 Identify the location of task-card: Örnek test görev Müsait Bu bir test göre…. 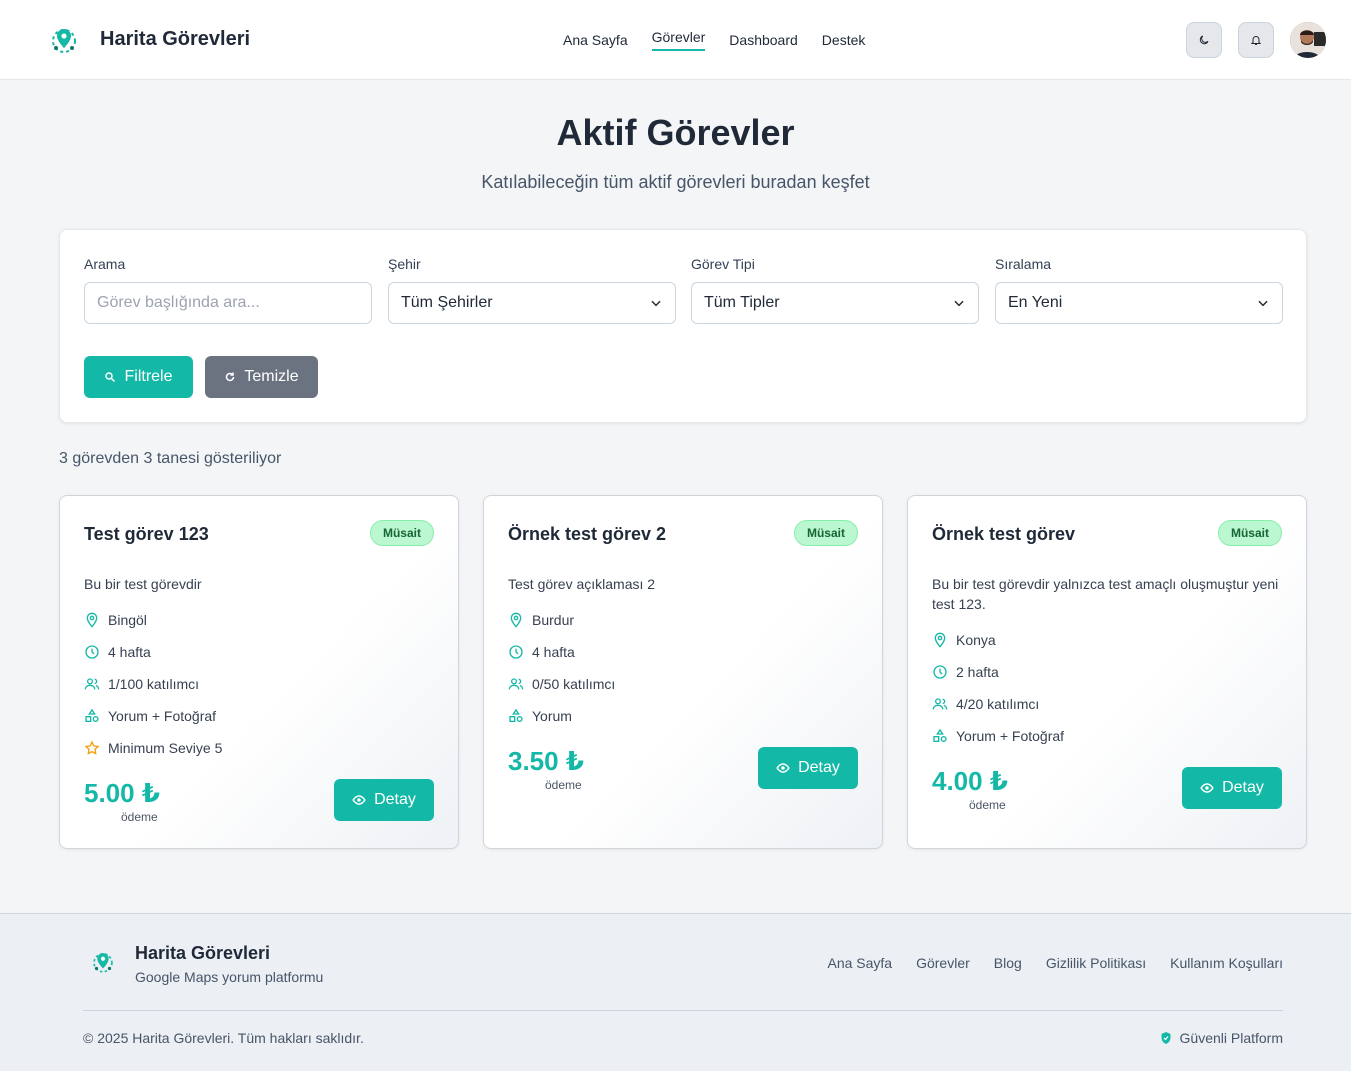
(1107, 672).